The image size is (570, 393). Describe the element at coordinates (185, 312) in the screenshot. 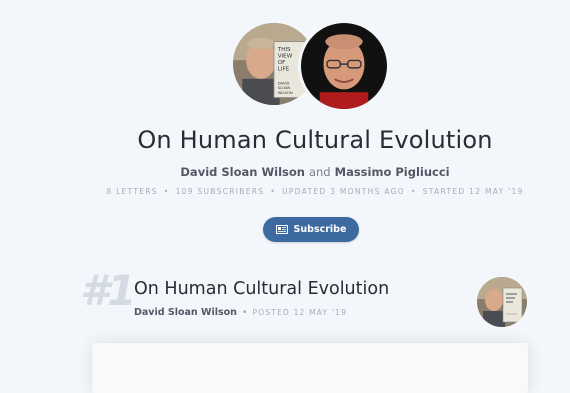

I see `letter-author: David Sloan Wilson` at that location.